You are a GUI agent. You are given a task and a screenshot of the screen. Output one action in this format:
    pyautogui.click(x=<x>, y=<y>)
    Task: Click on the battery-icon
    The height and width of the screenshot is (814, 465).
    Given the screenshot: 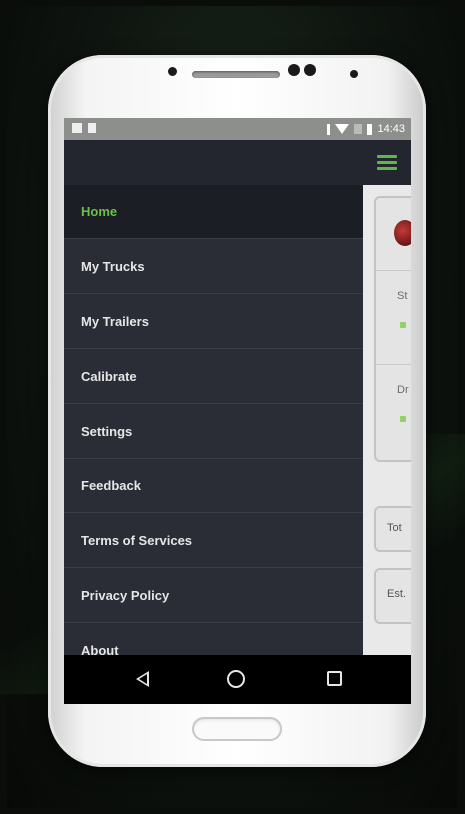 What is the action you would take?
    pyautogui.click(x=370, y=129)
    